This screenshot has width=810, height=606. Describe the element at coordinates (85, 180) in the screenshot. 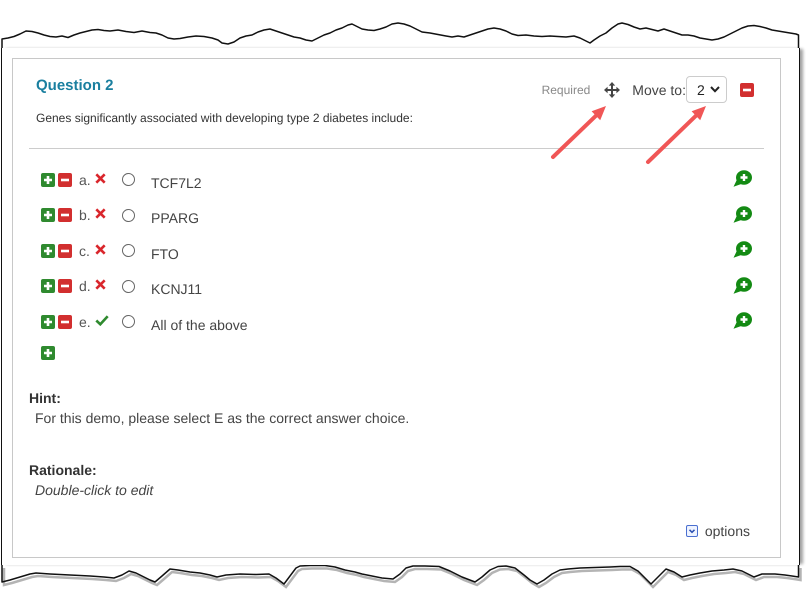

I see `choice-letter: a.` at that location.